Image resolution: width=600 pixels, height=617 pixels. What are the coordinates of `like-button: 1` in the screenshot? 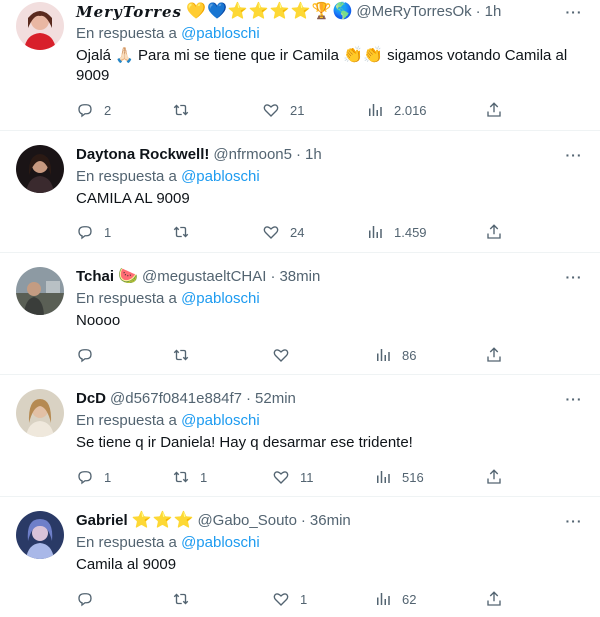 It's located at (289, 599).